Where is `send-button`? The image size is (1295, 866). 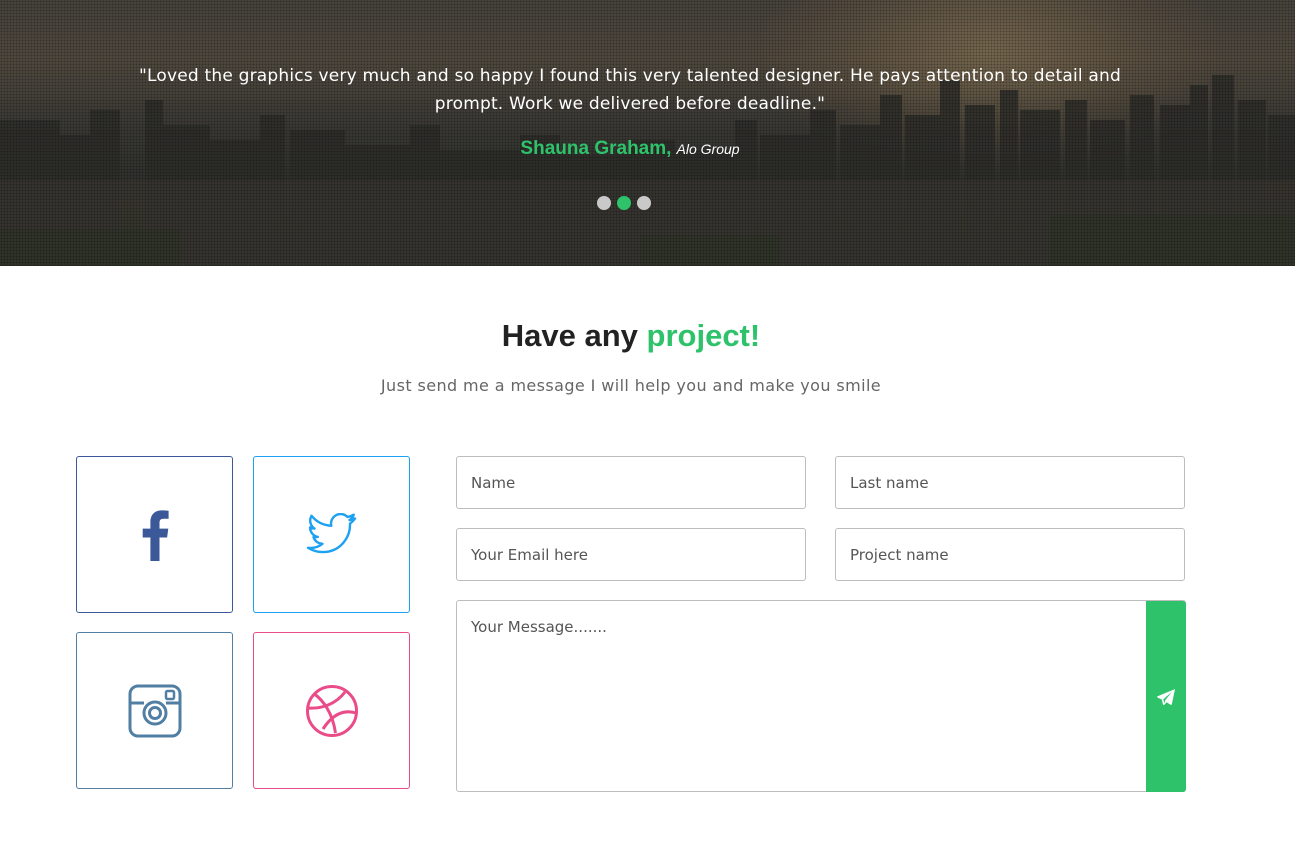 send-button is located at coordinates (1166, 696).